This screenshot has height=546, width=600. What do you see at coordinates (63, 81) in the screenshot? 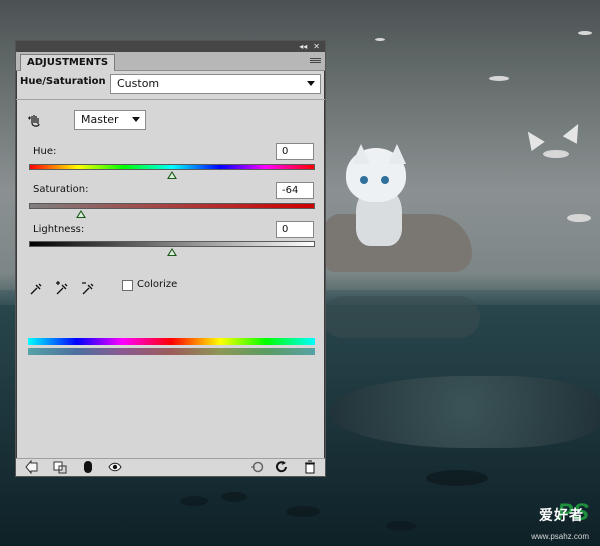
I see `adjustment-name: Hue/Saturation` at bounding box center [63, 81].